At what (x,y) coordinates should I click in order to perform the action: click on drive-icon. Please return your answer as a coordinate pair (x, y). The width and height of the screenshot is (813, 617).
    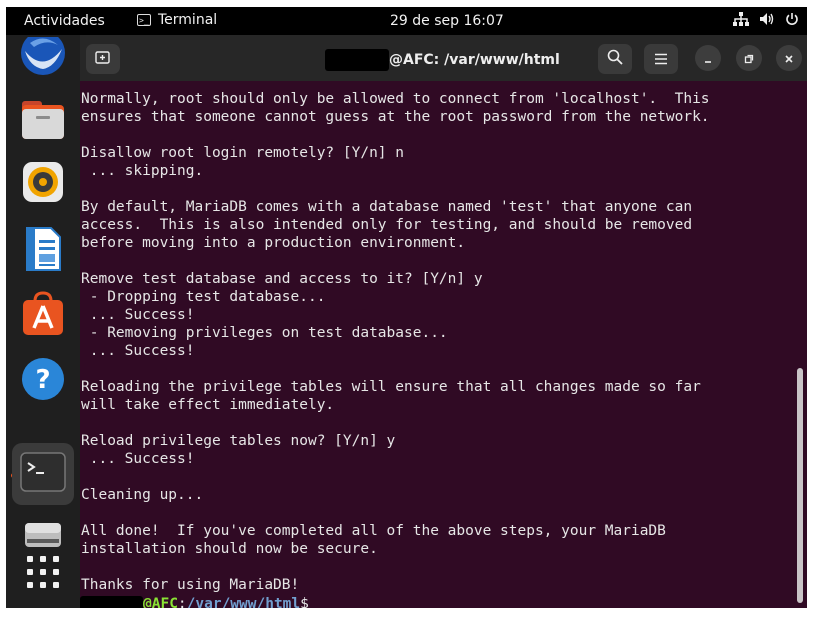
    Looking at the image, I should click on (43, 536).